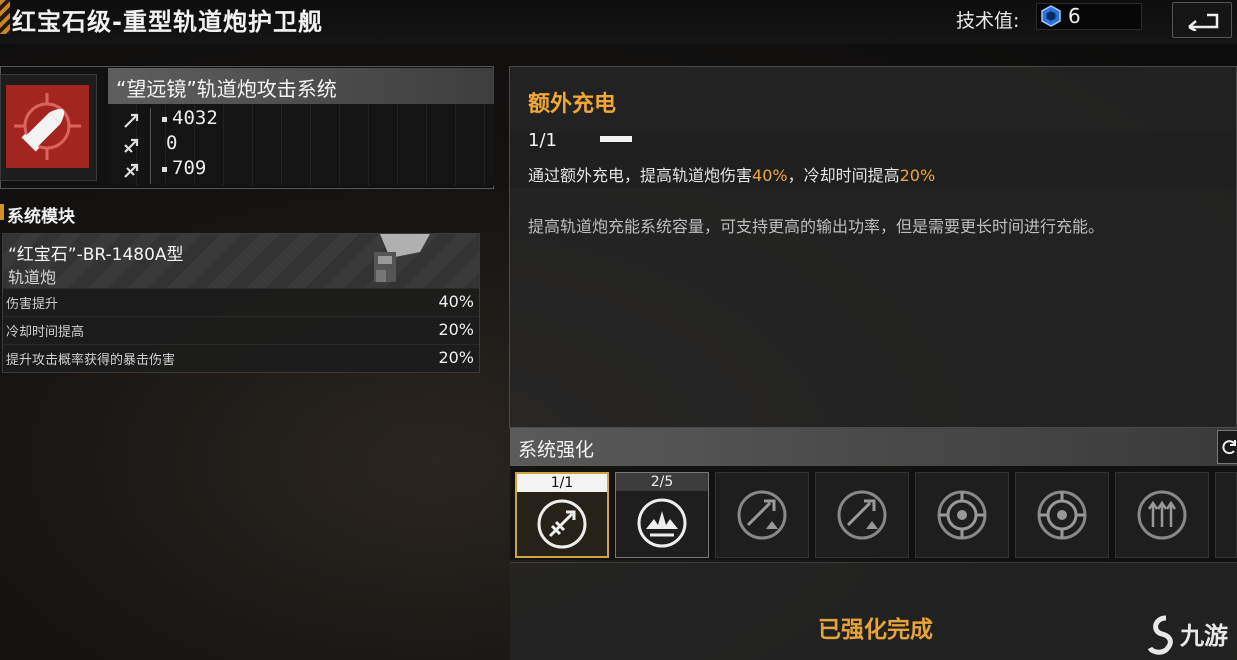 This screenshot has height=660, width=1237. What do you see at coordinates (195, 118) in the screenshot?
I see `damage-stat-value: 4032` at bounding box center [195, 118].